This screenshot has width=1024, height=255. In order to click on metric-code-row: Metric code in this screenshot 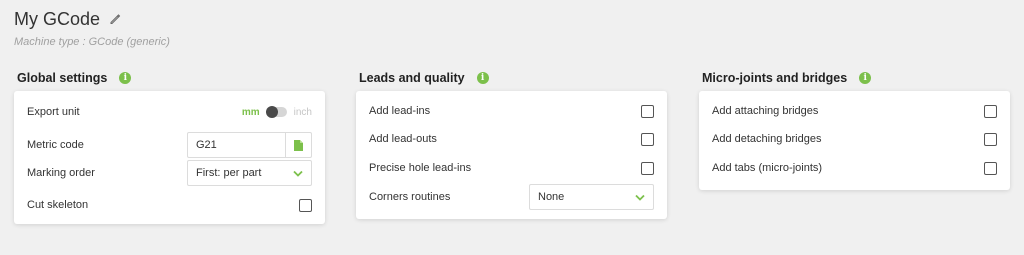, I will do `click(169, 145)`.